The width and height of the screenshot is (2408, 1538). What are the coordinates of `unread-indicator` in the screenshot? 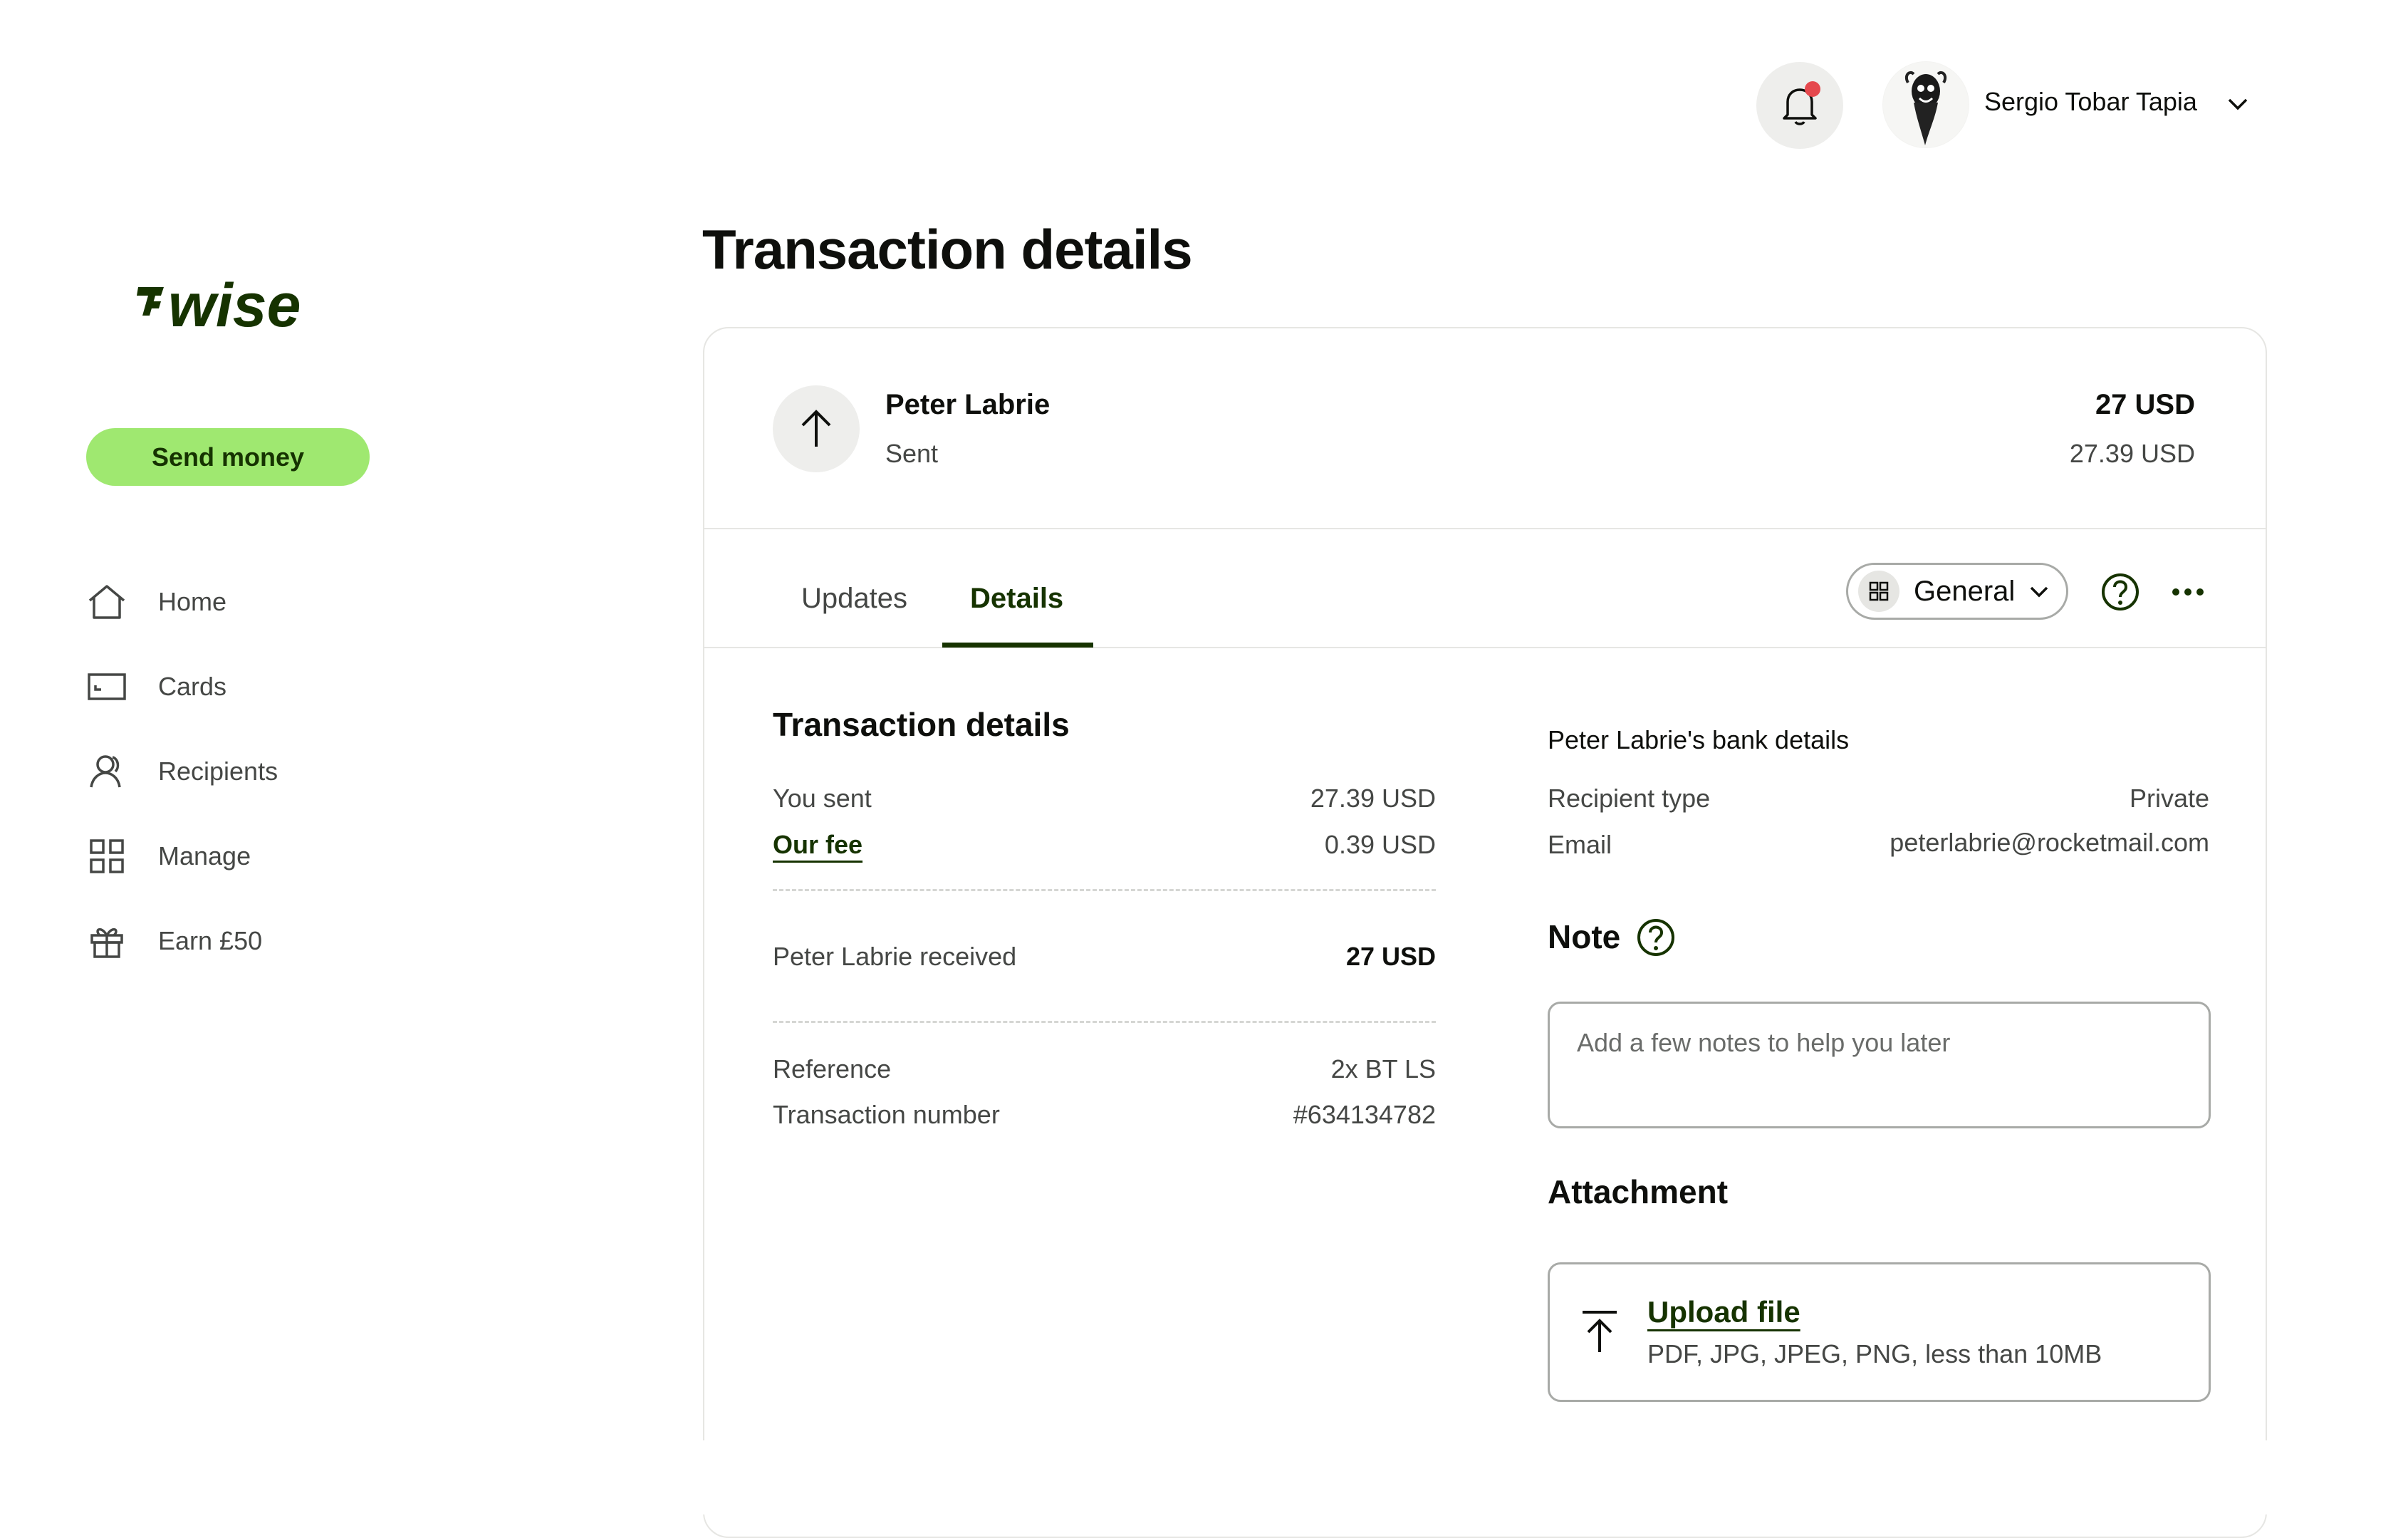 It's located at (1812, 89).